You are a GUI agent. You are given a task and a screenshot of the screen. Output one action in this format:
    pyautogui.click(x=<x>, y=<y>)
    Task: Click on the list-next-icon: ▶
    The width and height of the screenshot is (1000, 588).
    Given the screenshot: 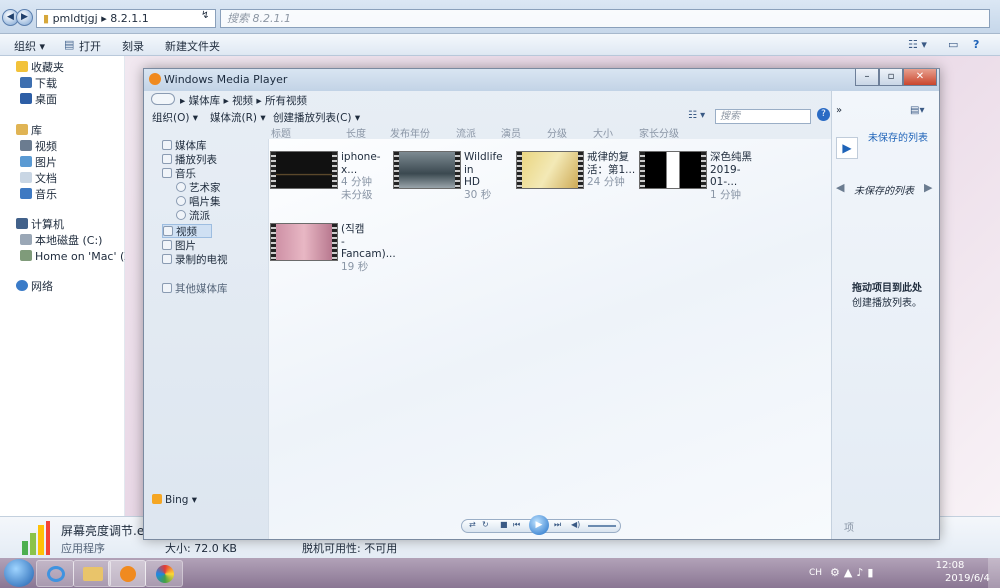 What is the action you would take?
    pyautogui.click(x=928, y=187)
    